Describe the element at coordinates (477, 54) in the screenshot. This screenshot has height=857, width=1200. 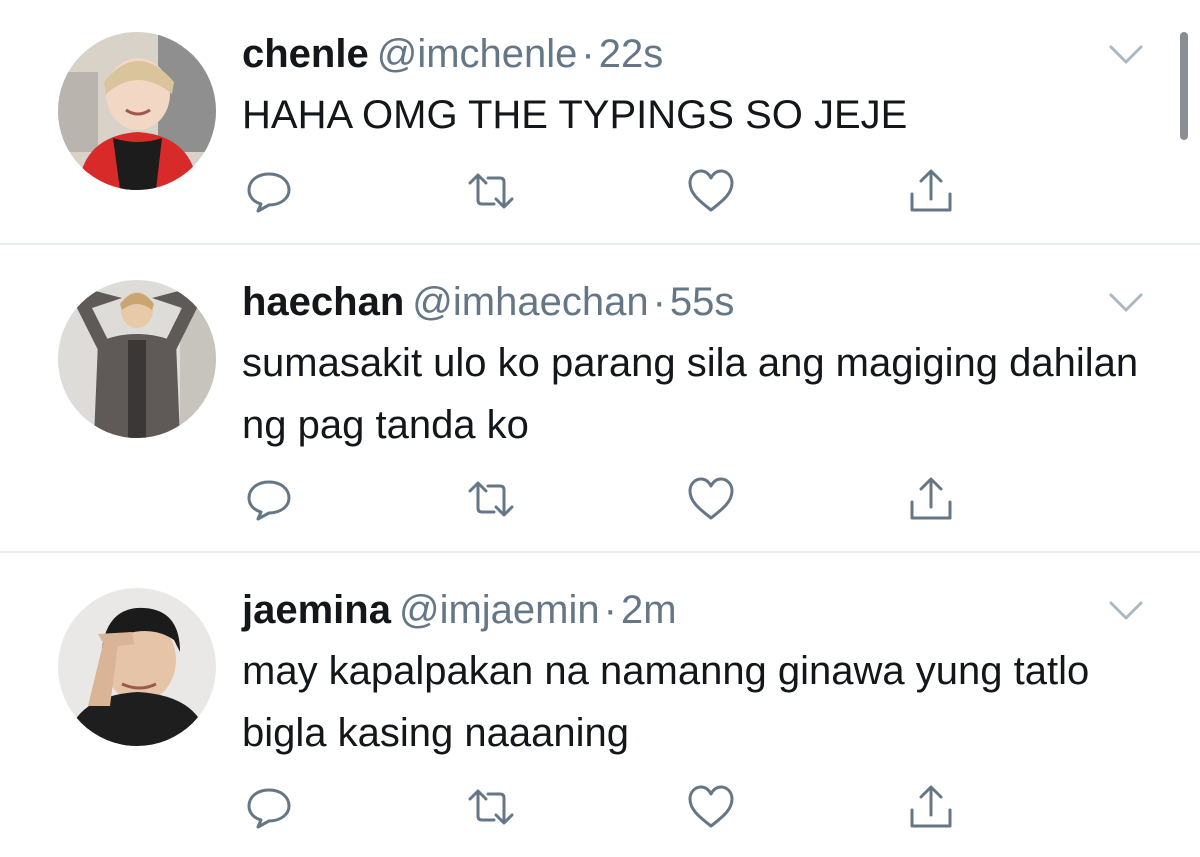
I see `user-handle: @imchenle` at that location.